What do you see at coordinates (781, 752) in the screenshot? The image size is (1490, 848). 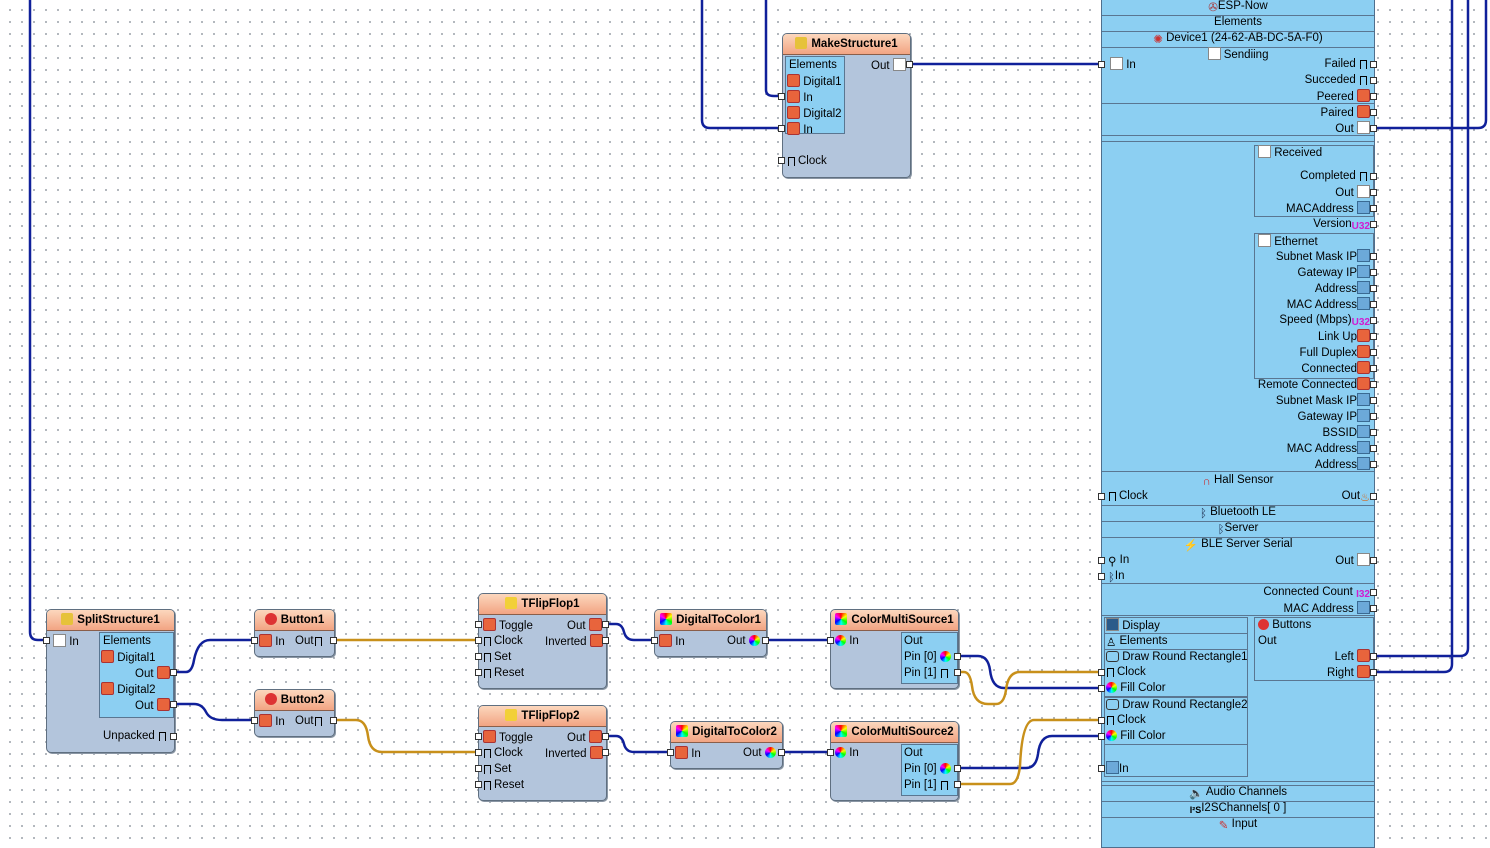 I see `digital-to-color2-pin-out` at bounding box center [781, 752].